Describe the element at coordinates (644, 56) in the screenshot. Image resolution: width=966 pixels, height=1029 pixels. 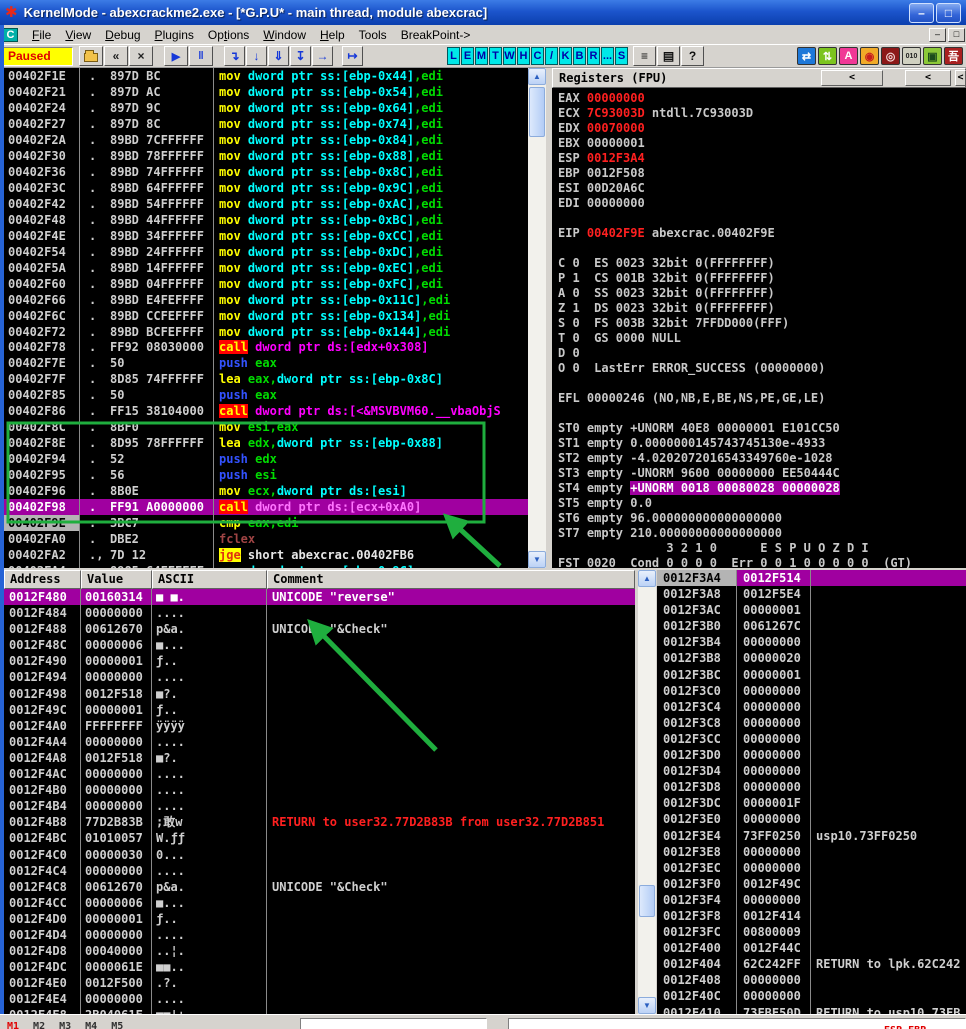
I see `windows-list-button: ≡` at that location.